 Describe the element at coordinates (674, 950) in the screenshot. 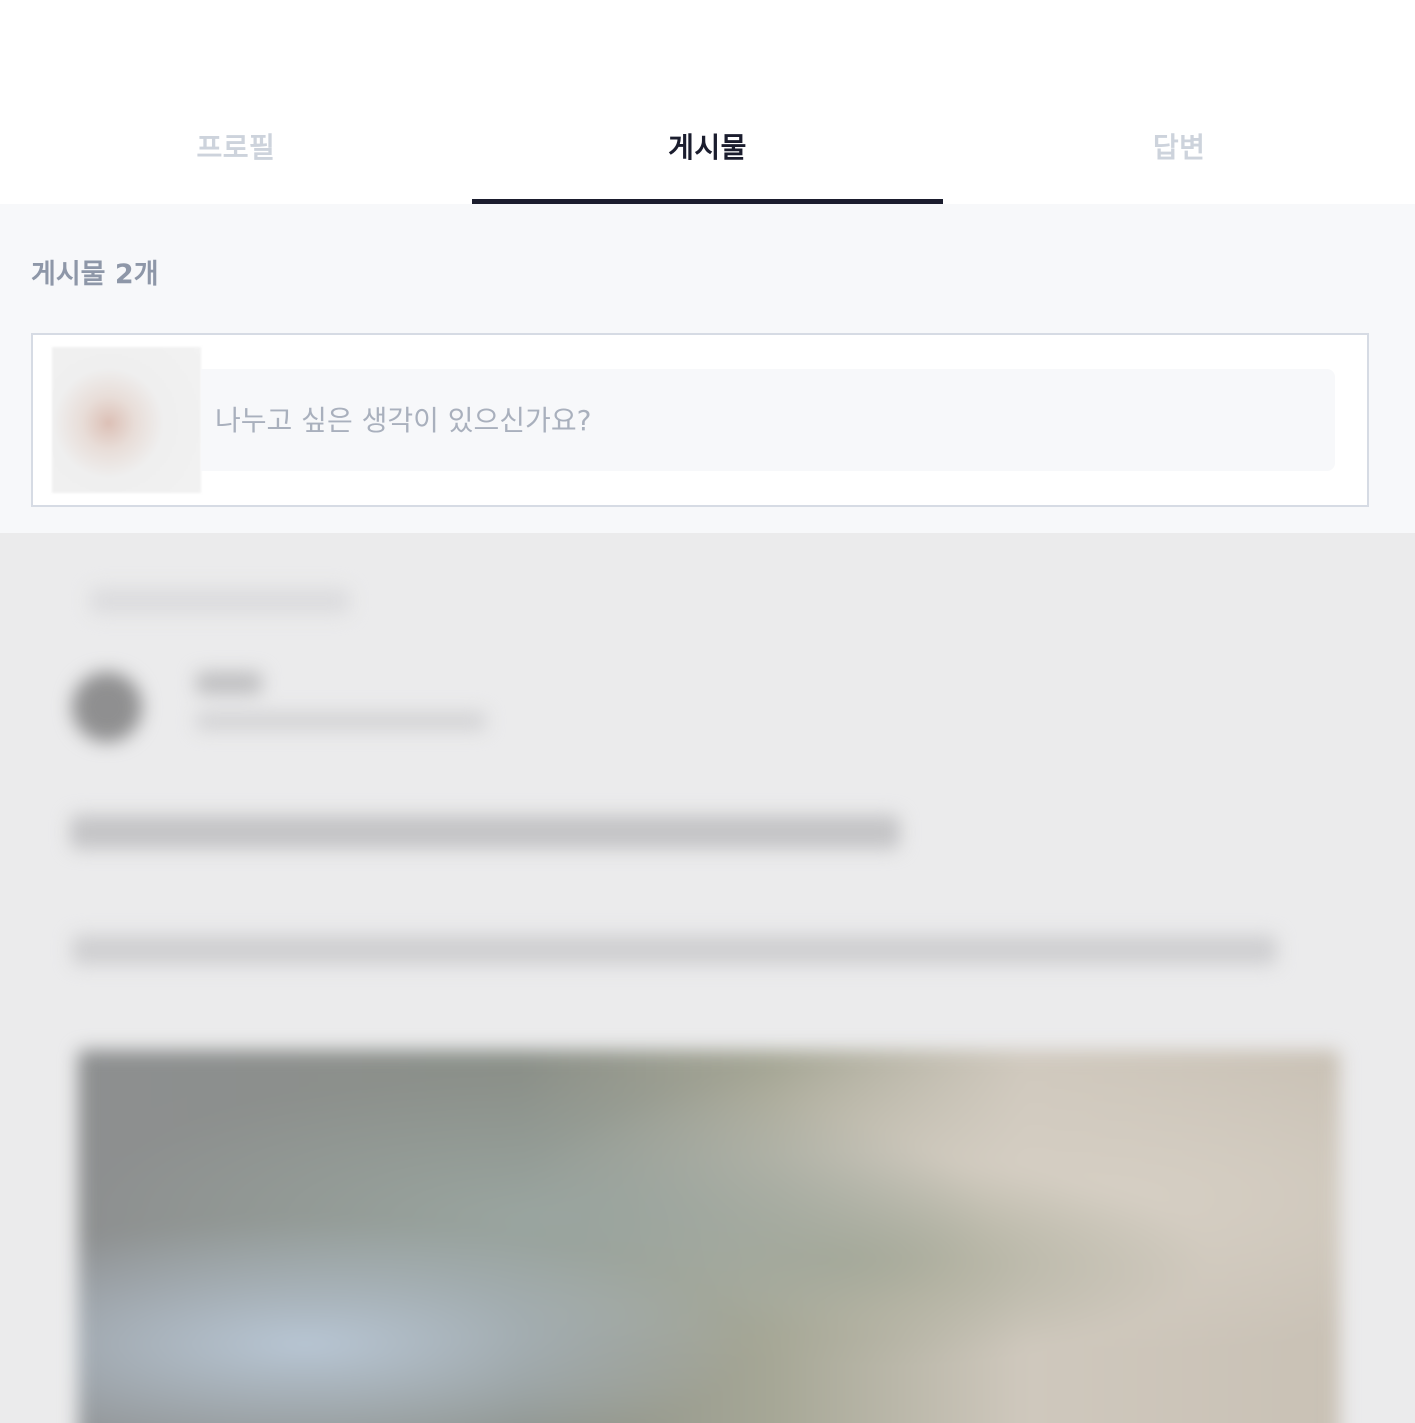

I see `post-body-placeholder` at that location.